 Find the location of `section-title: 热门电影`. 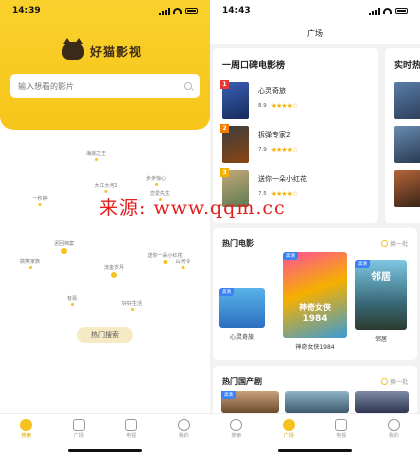

section-title: 热门电影 is located at coordinates (238, 243).